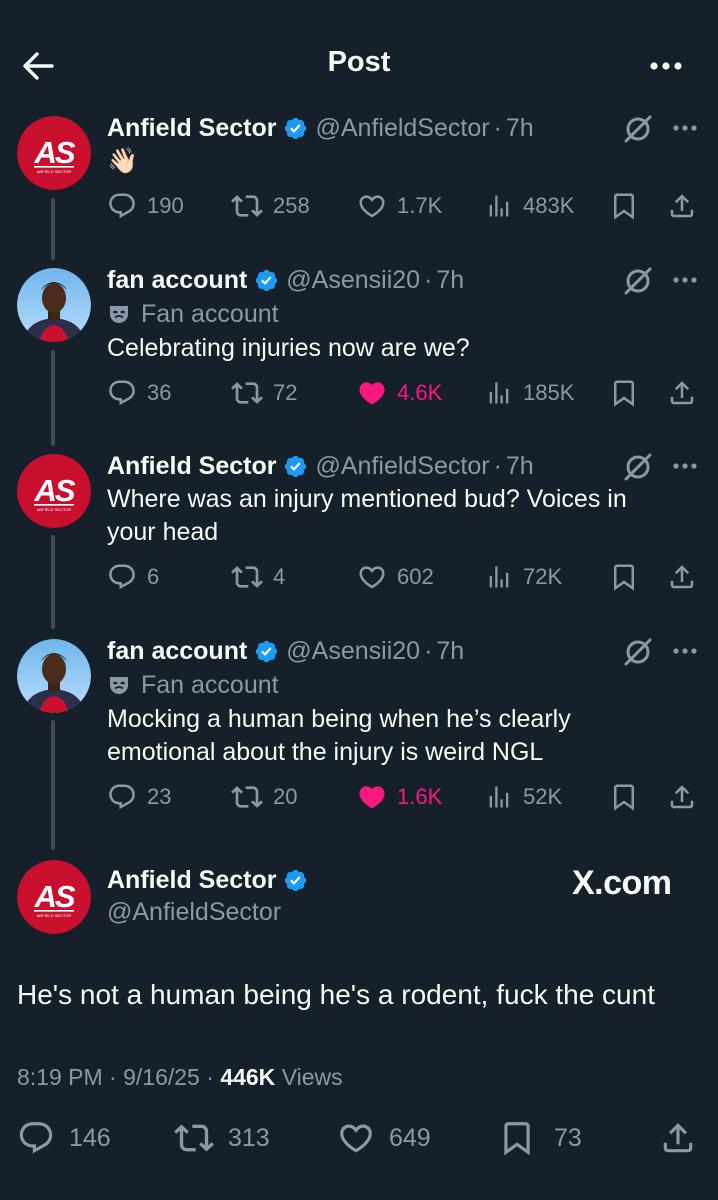 This screenshot has width=718, height=1200. What do you see at coordinates (264, 797) in the screenshot?
I see `repost-button: 20` at bounding box center [264, 797].